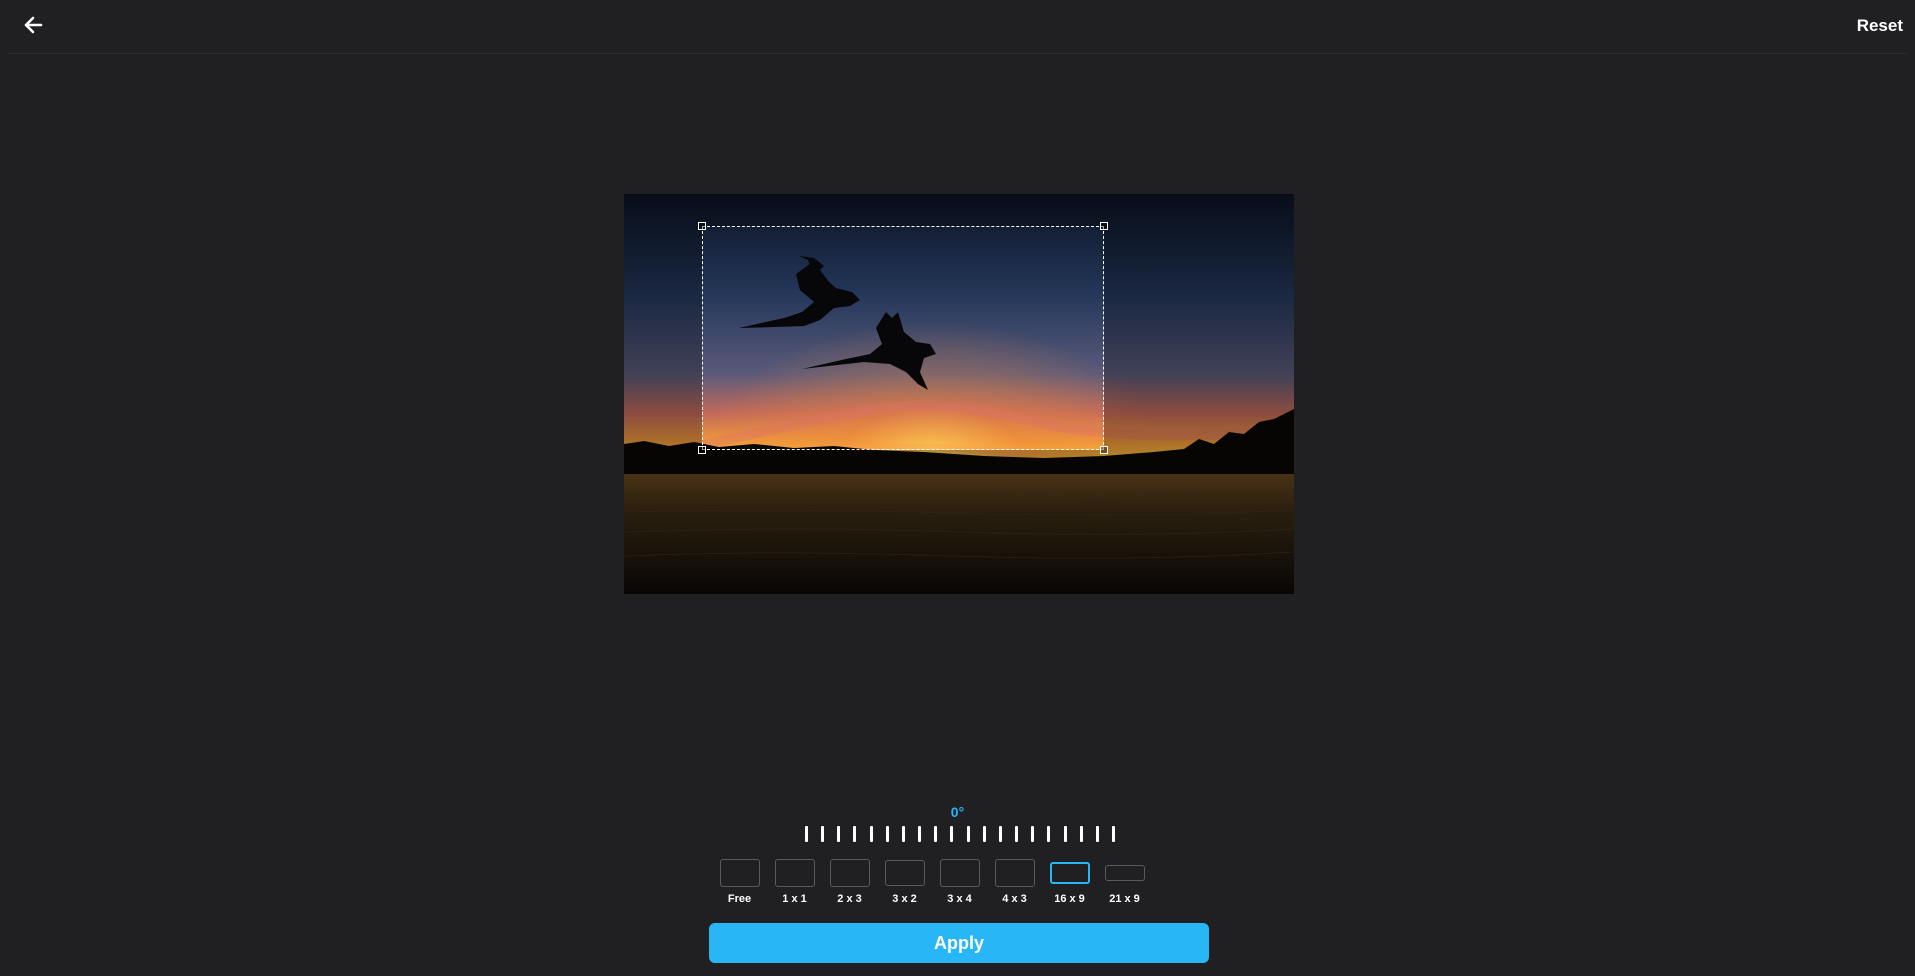  I want to click on crop-selection, so click(903, 338).